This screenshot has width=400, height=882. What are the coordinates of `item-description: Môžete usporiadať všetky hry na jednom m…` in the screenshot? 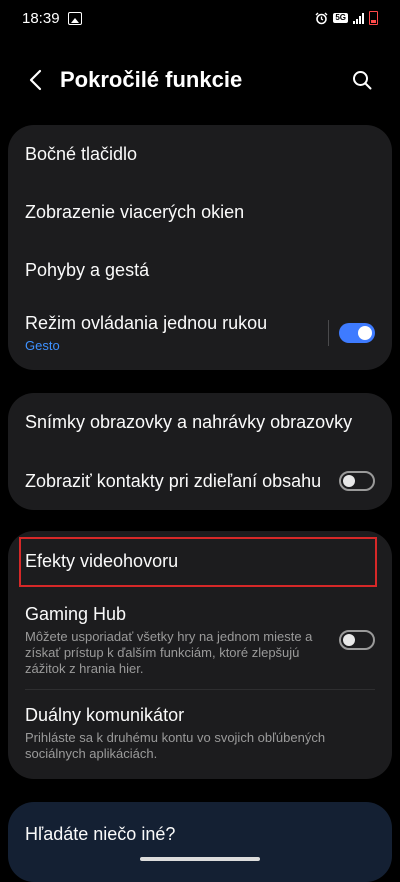 It's located at (169, 652).